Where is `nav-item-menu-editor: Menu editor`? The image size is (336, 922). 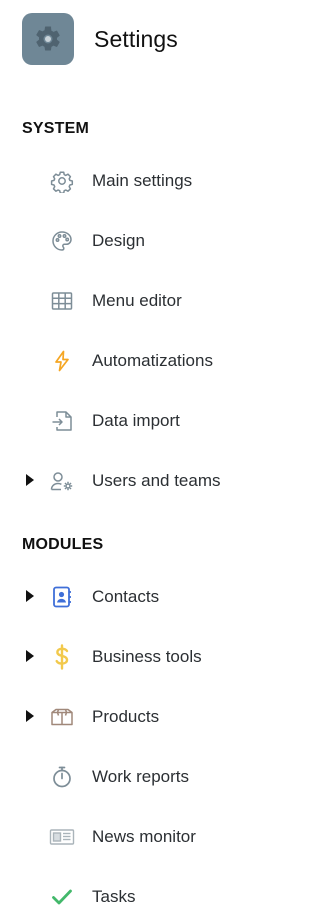
nav-item-menu-editor: Menu editor is located at coordinates (168, 301).